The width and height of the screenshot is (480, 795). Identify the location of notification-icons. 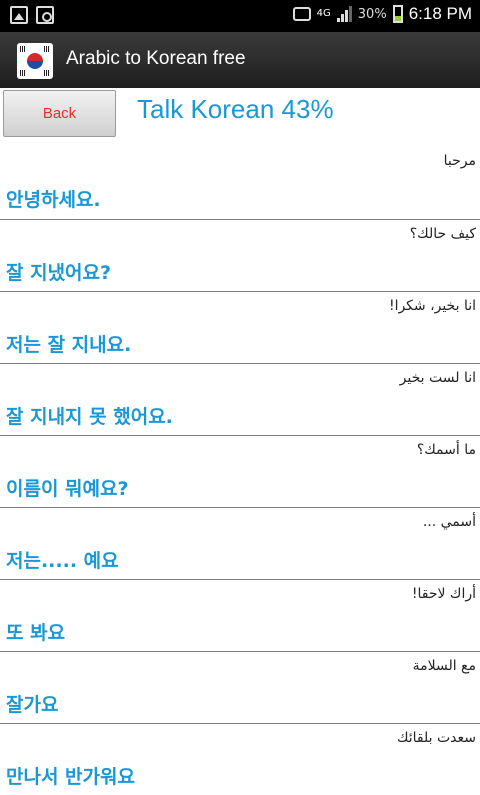
(32, 15).